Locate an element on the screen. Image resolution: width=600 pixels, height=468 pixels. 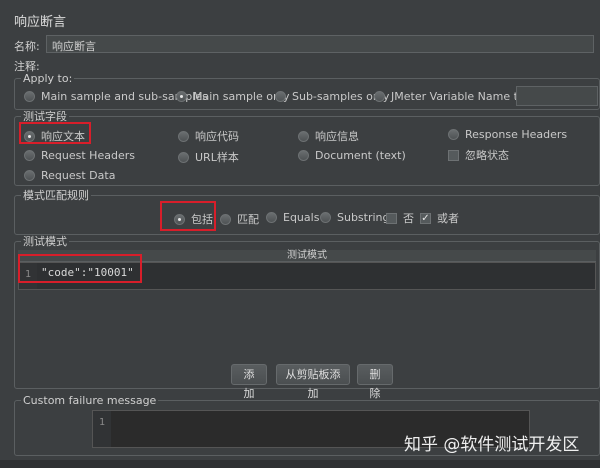
ignore-status-label: 忽略状态 is located at coordinates (487, 155).